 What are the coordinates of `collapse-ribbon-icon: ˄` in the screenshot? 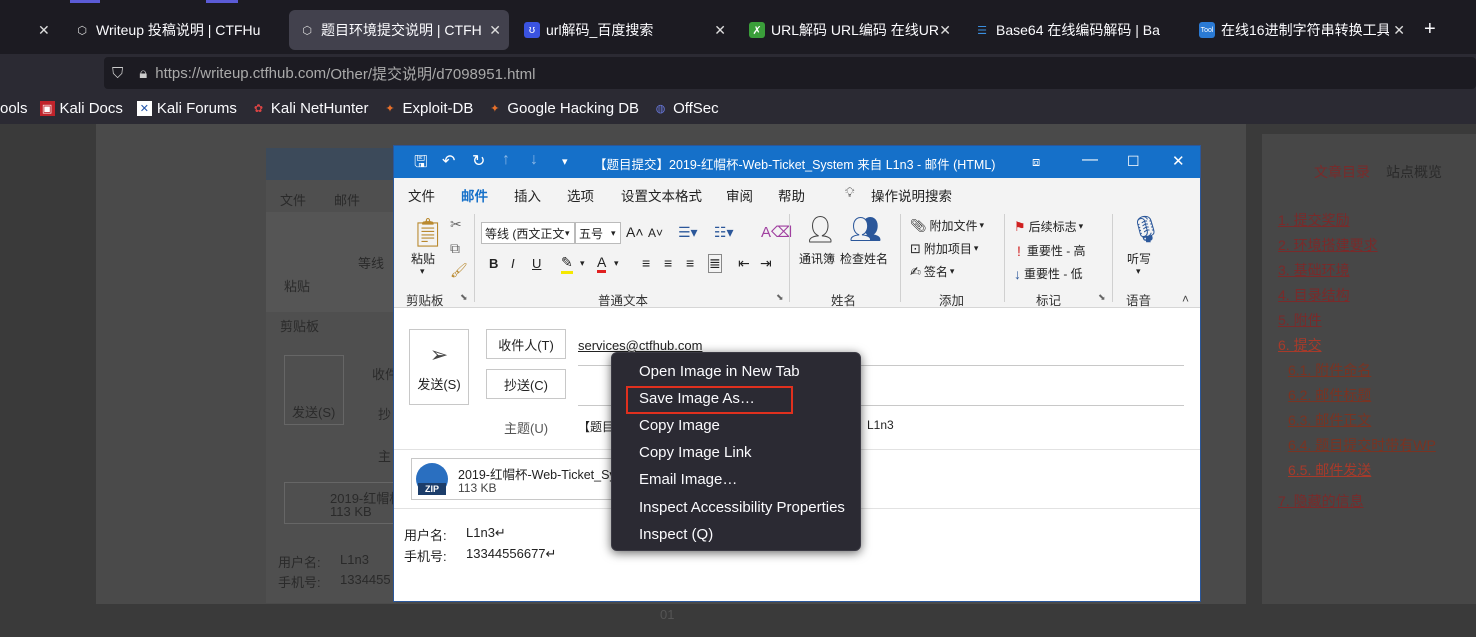 It's located at (1185, 299).